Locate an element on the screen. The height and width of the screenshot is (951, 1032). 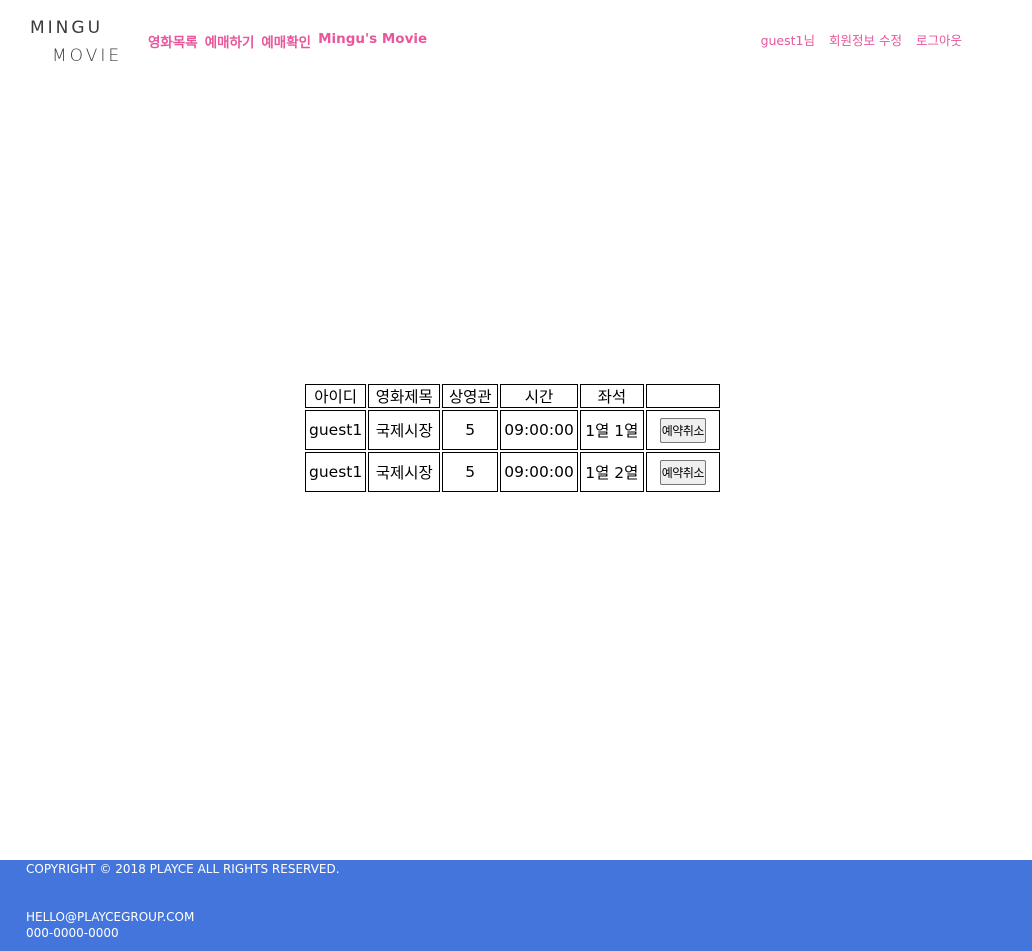
nav-mingus-movie: Mingu's Movie is located at coordinates (372, 41).